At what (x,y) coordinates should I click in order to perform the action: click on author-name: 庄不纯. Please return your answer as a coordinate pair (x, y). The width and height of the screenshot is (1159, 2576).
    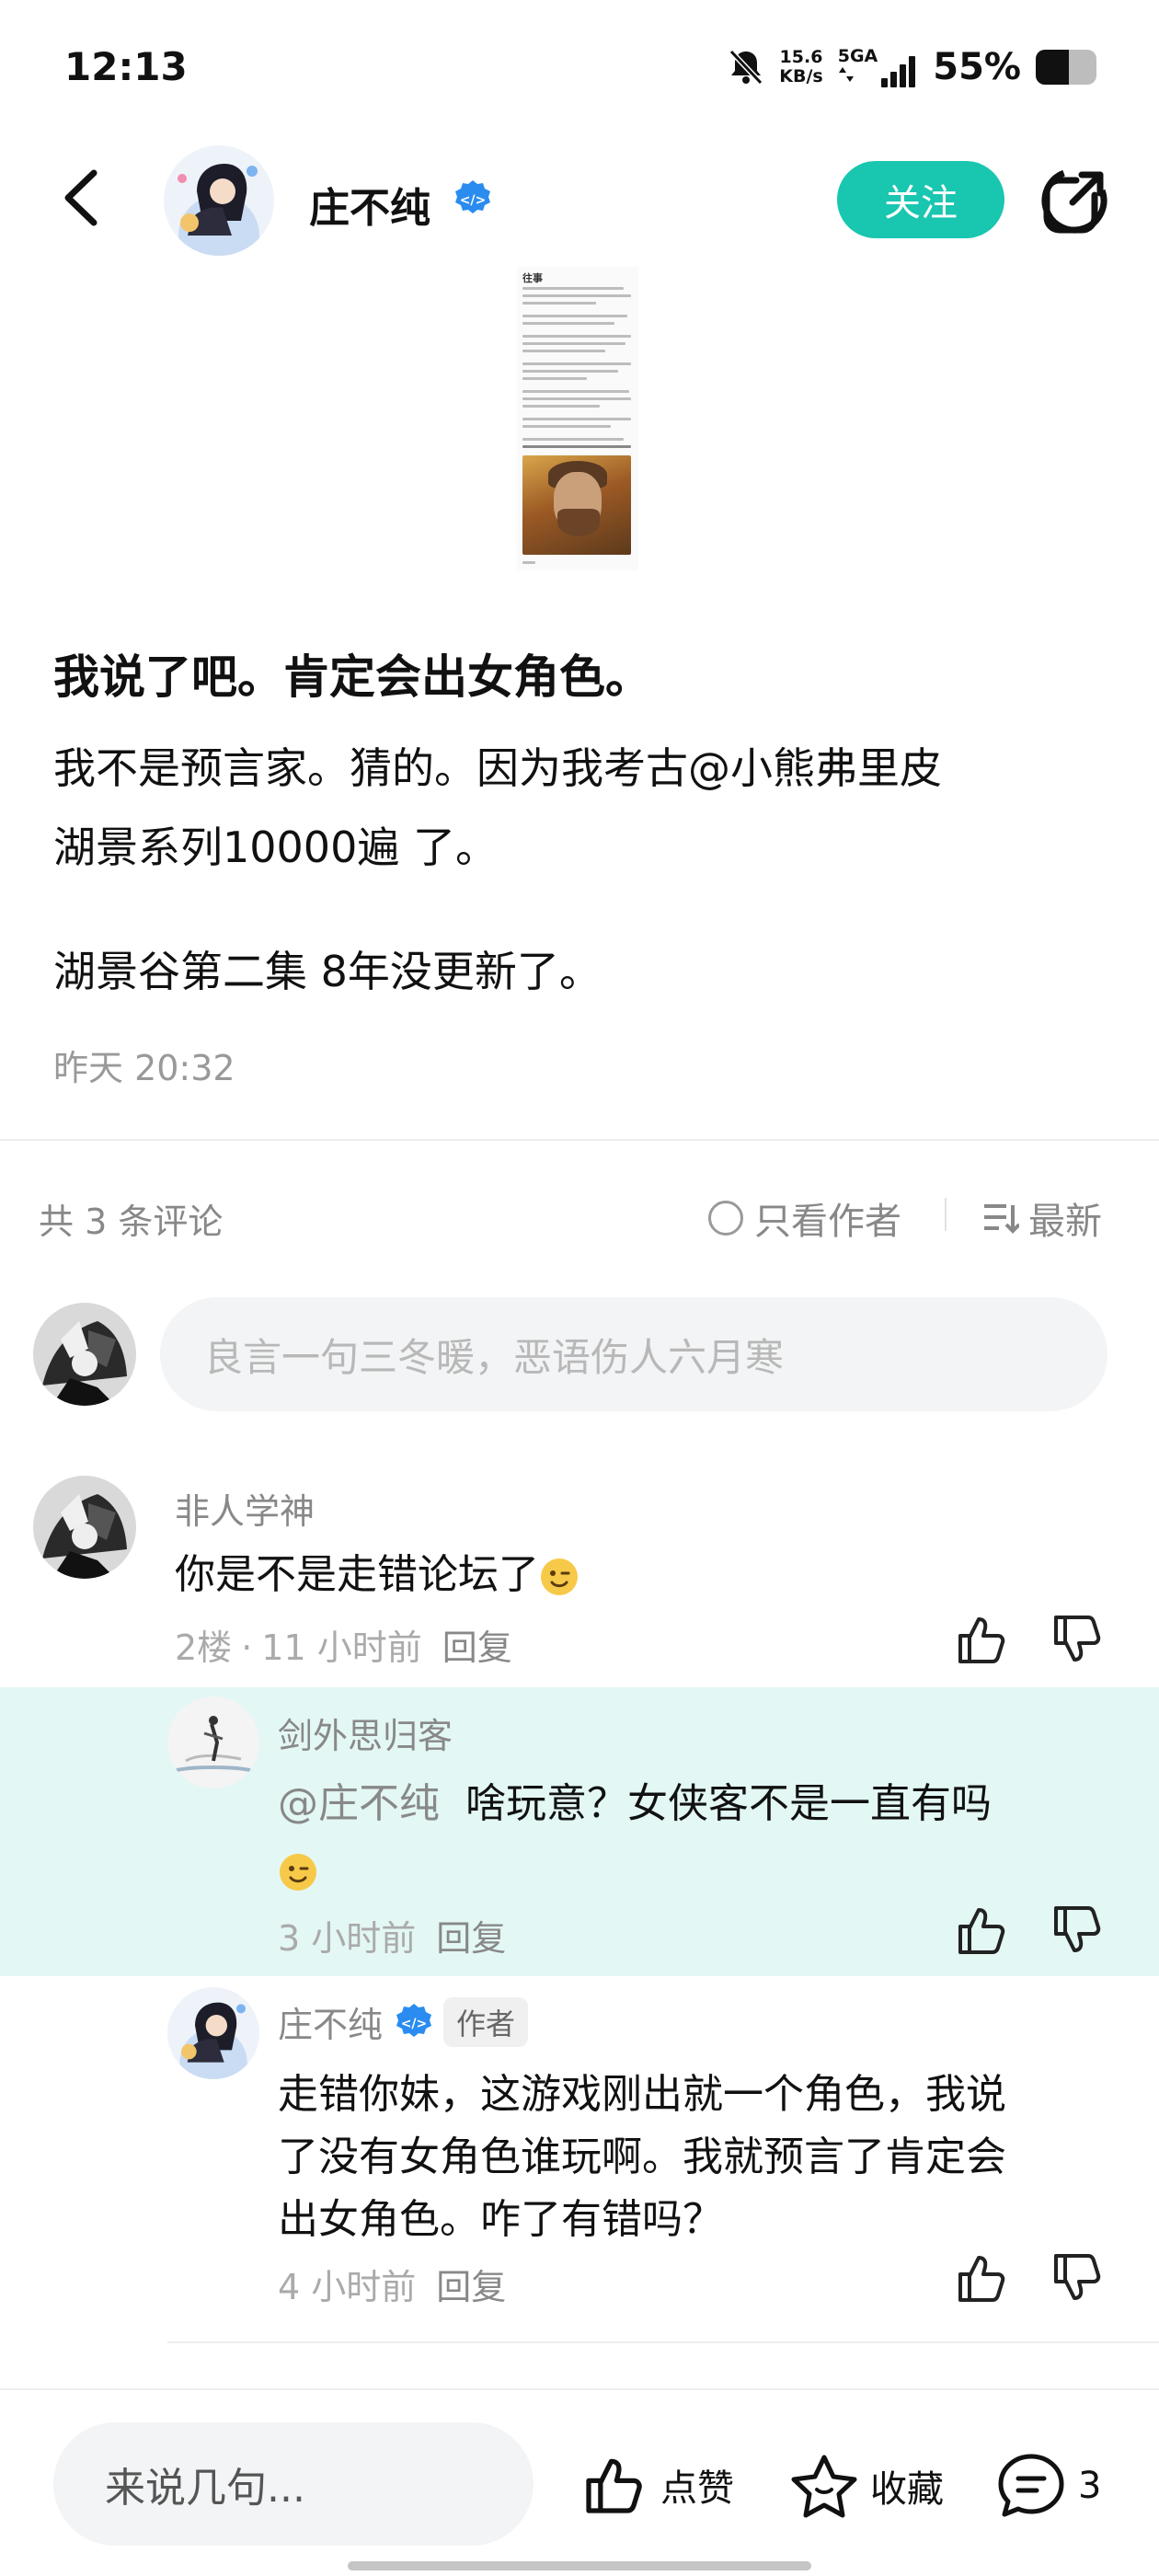
    Looking at the image, I should click on (369, 204).